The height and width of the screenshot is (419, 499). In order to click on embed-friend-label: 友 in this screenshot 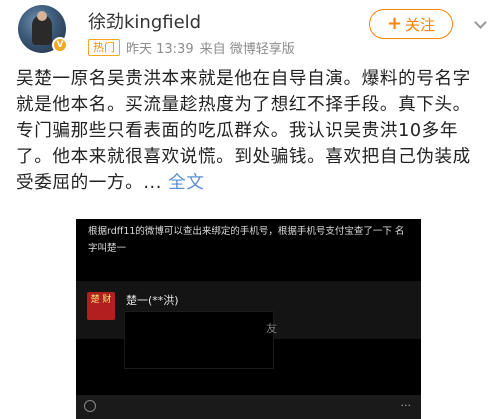, I will do `click(271, 328)`.